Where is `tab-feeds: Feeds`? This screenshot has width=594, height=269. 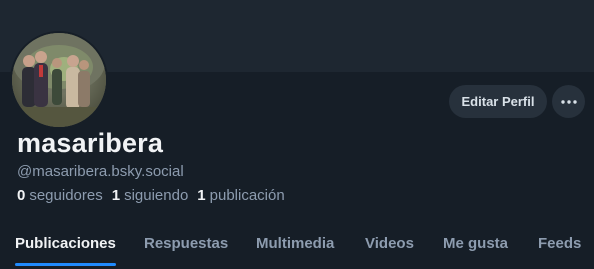 tab-feeds: Feeds is located at coordinates (559, 246).